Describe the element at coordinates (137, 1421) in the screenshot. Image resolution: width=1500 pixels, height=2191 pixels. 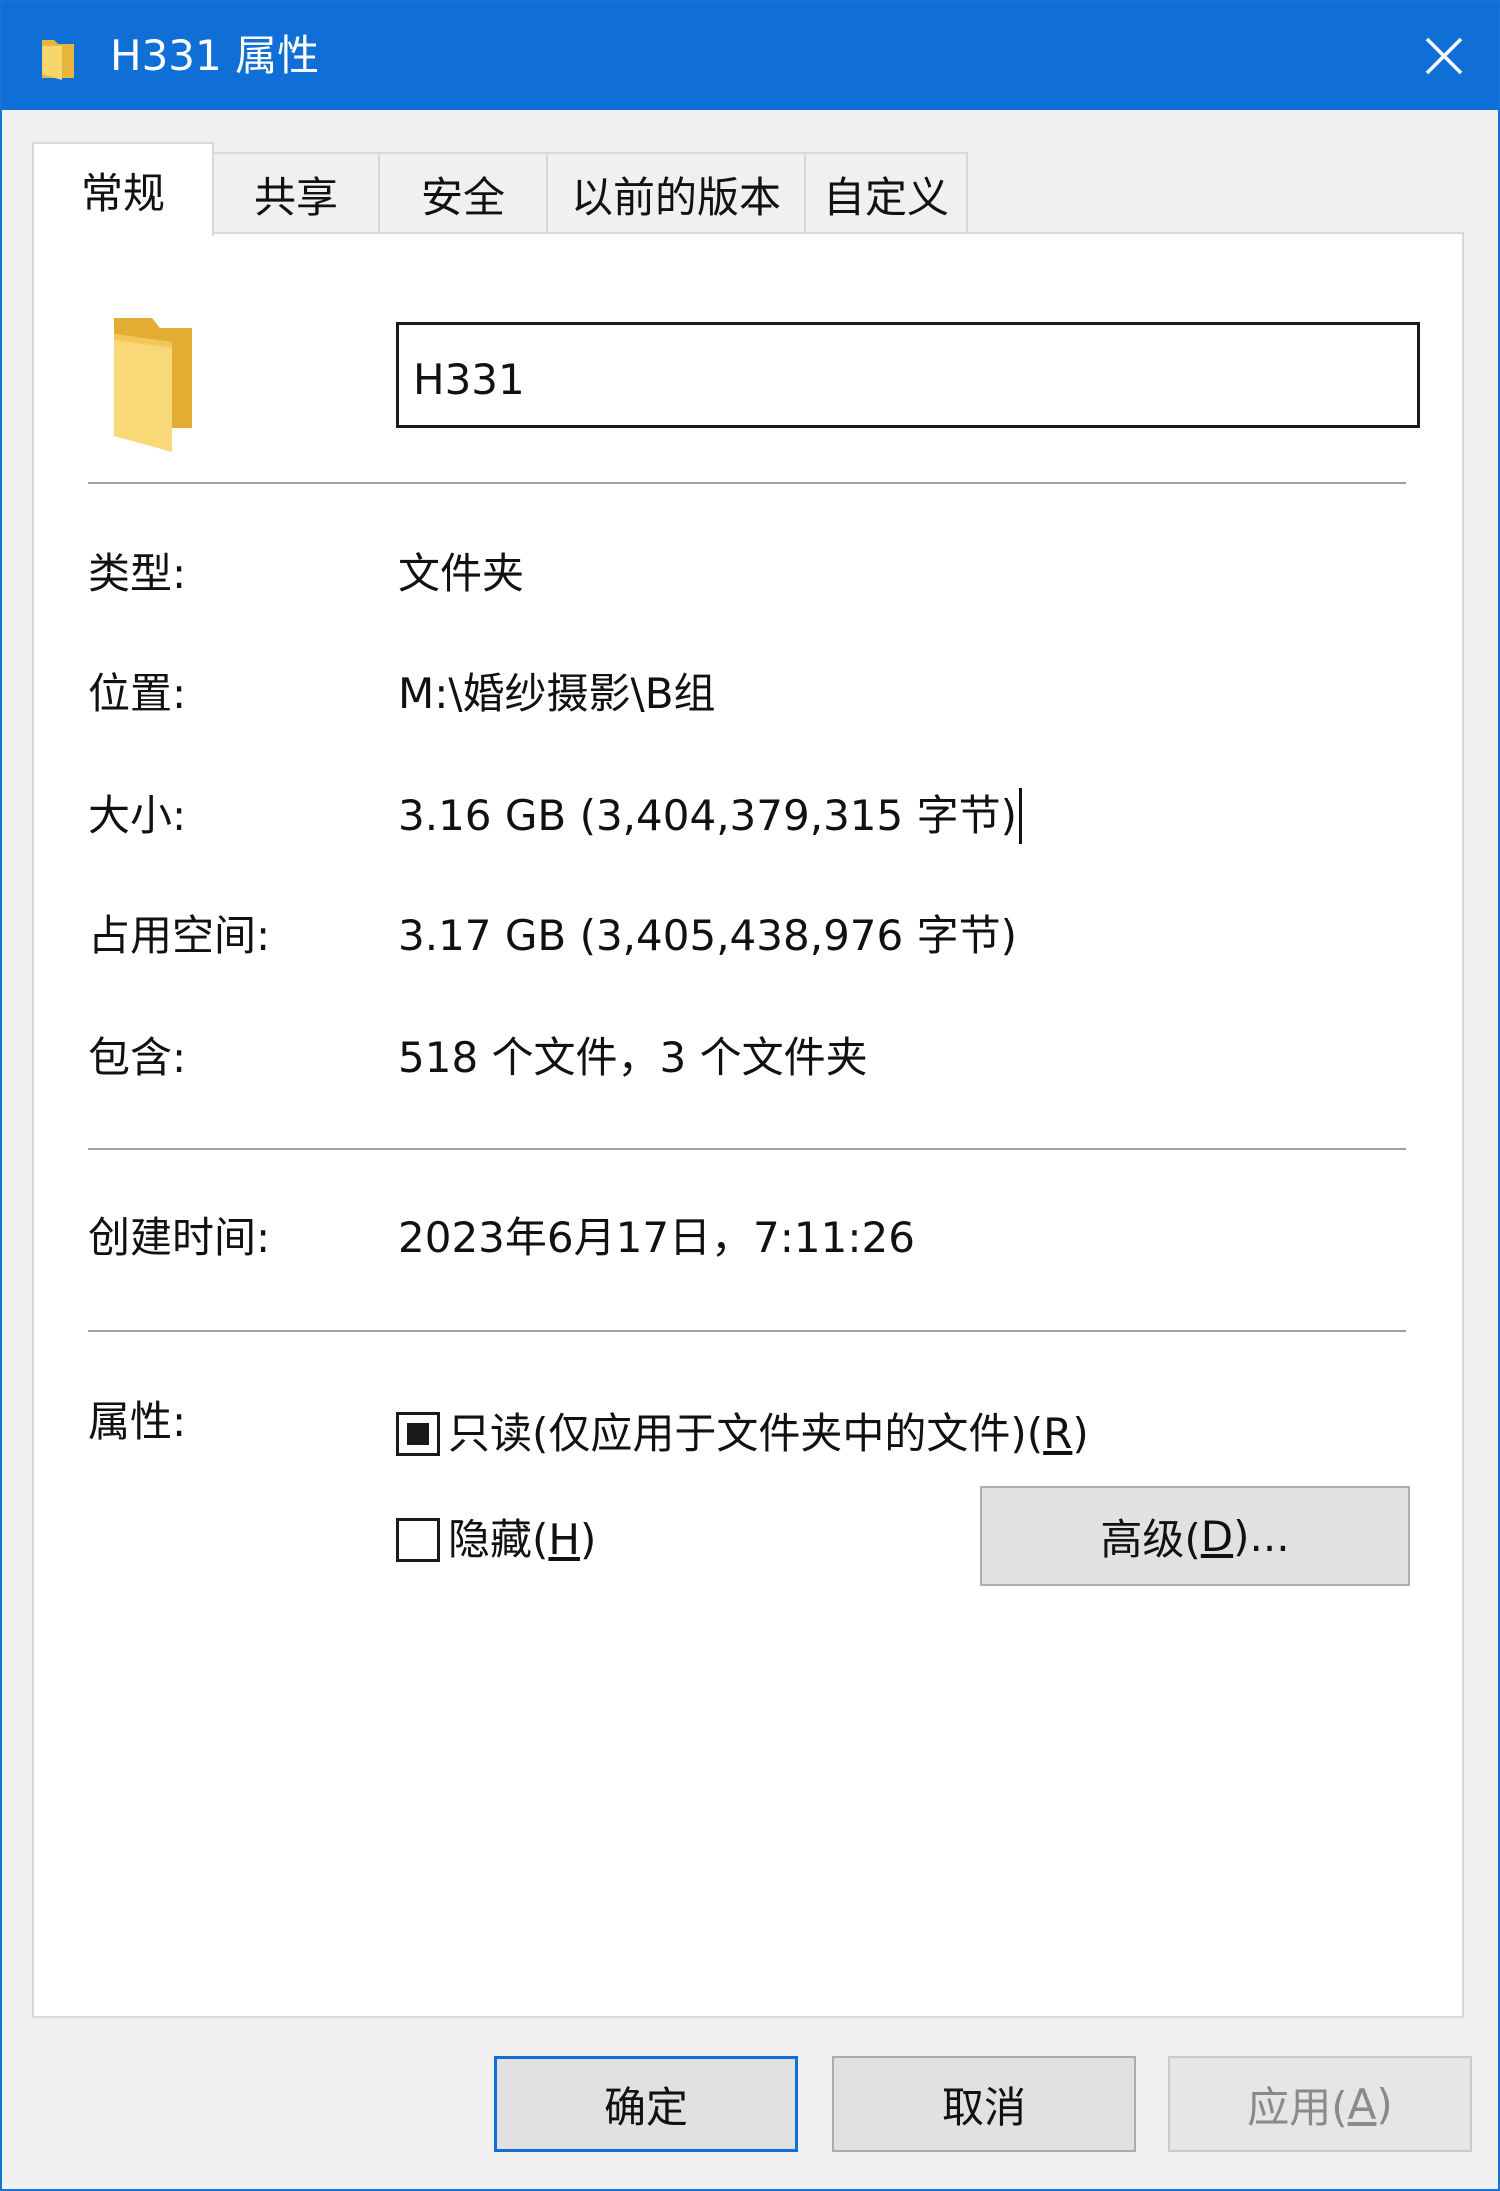
I see `attributes-label: 属性:` at that location.